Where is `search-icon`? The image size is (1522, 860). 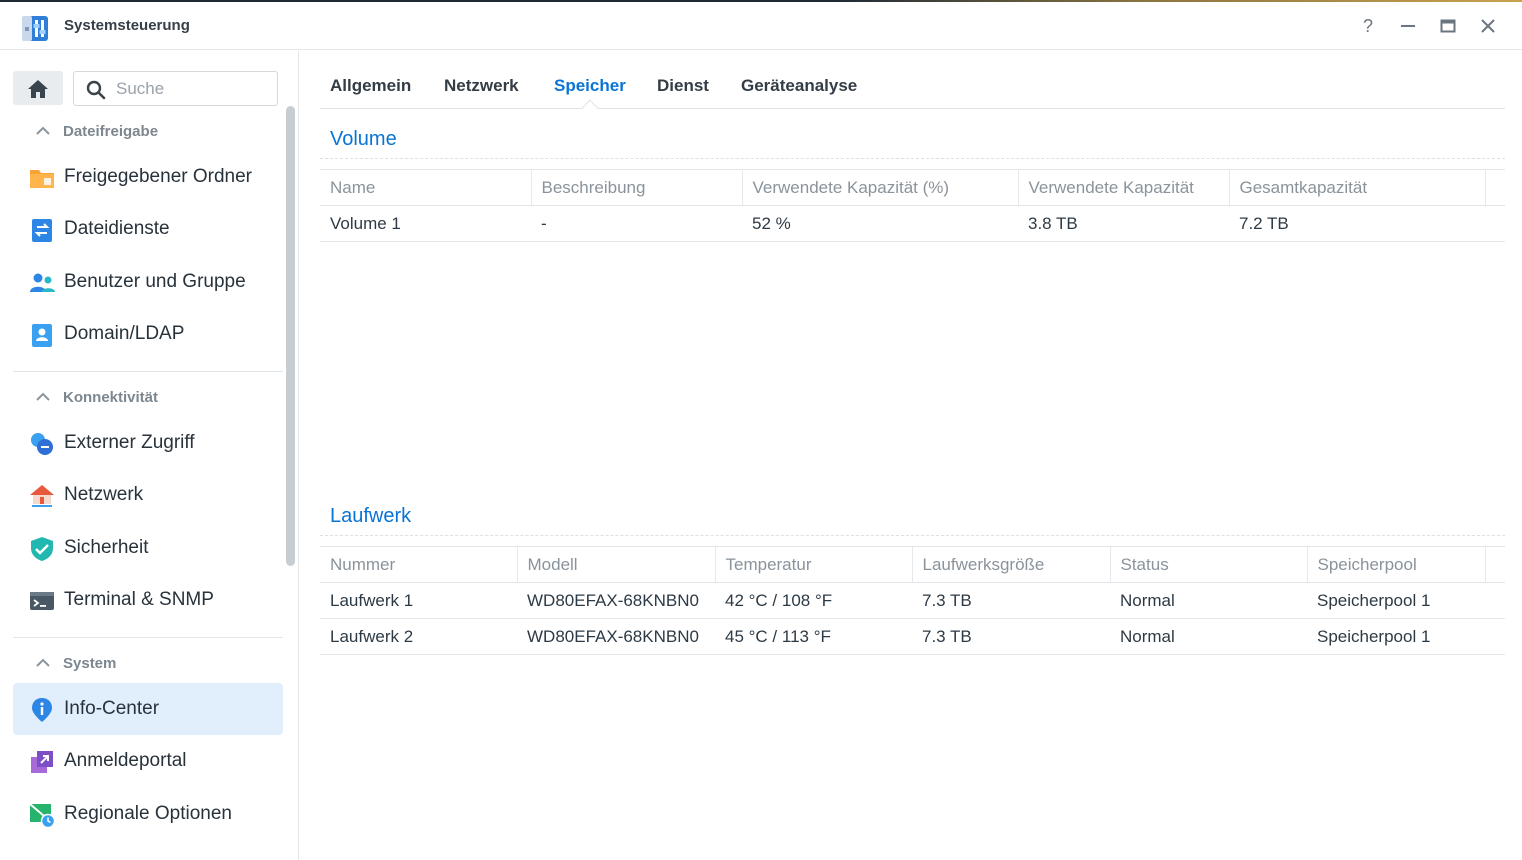 search-icon is located at coordinates (96, 90).